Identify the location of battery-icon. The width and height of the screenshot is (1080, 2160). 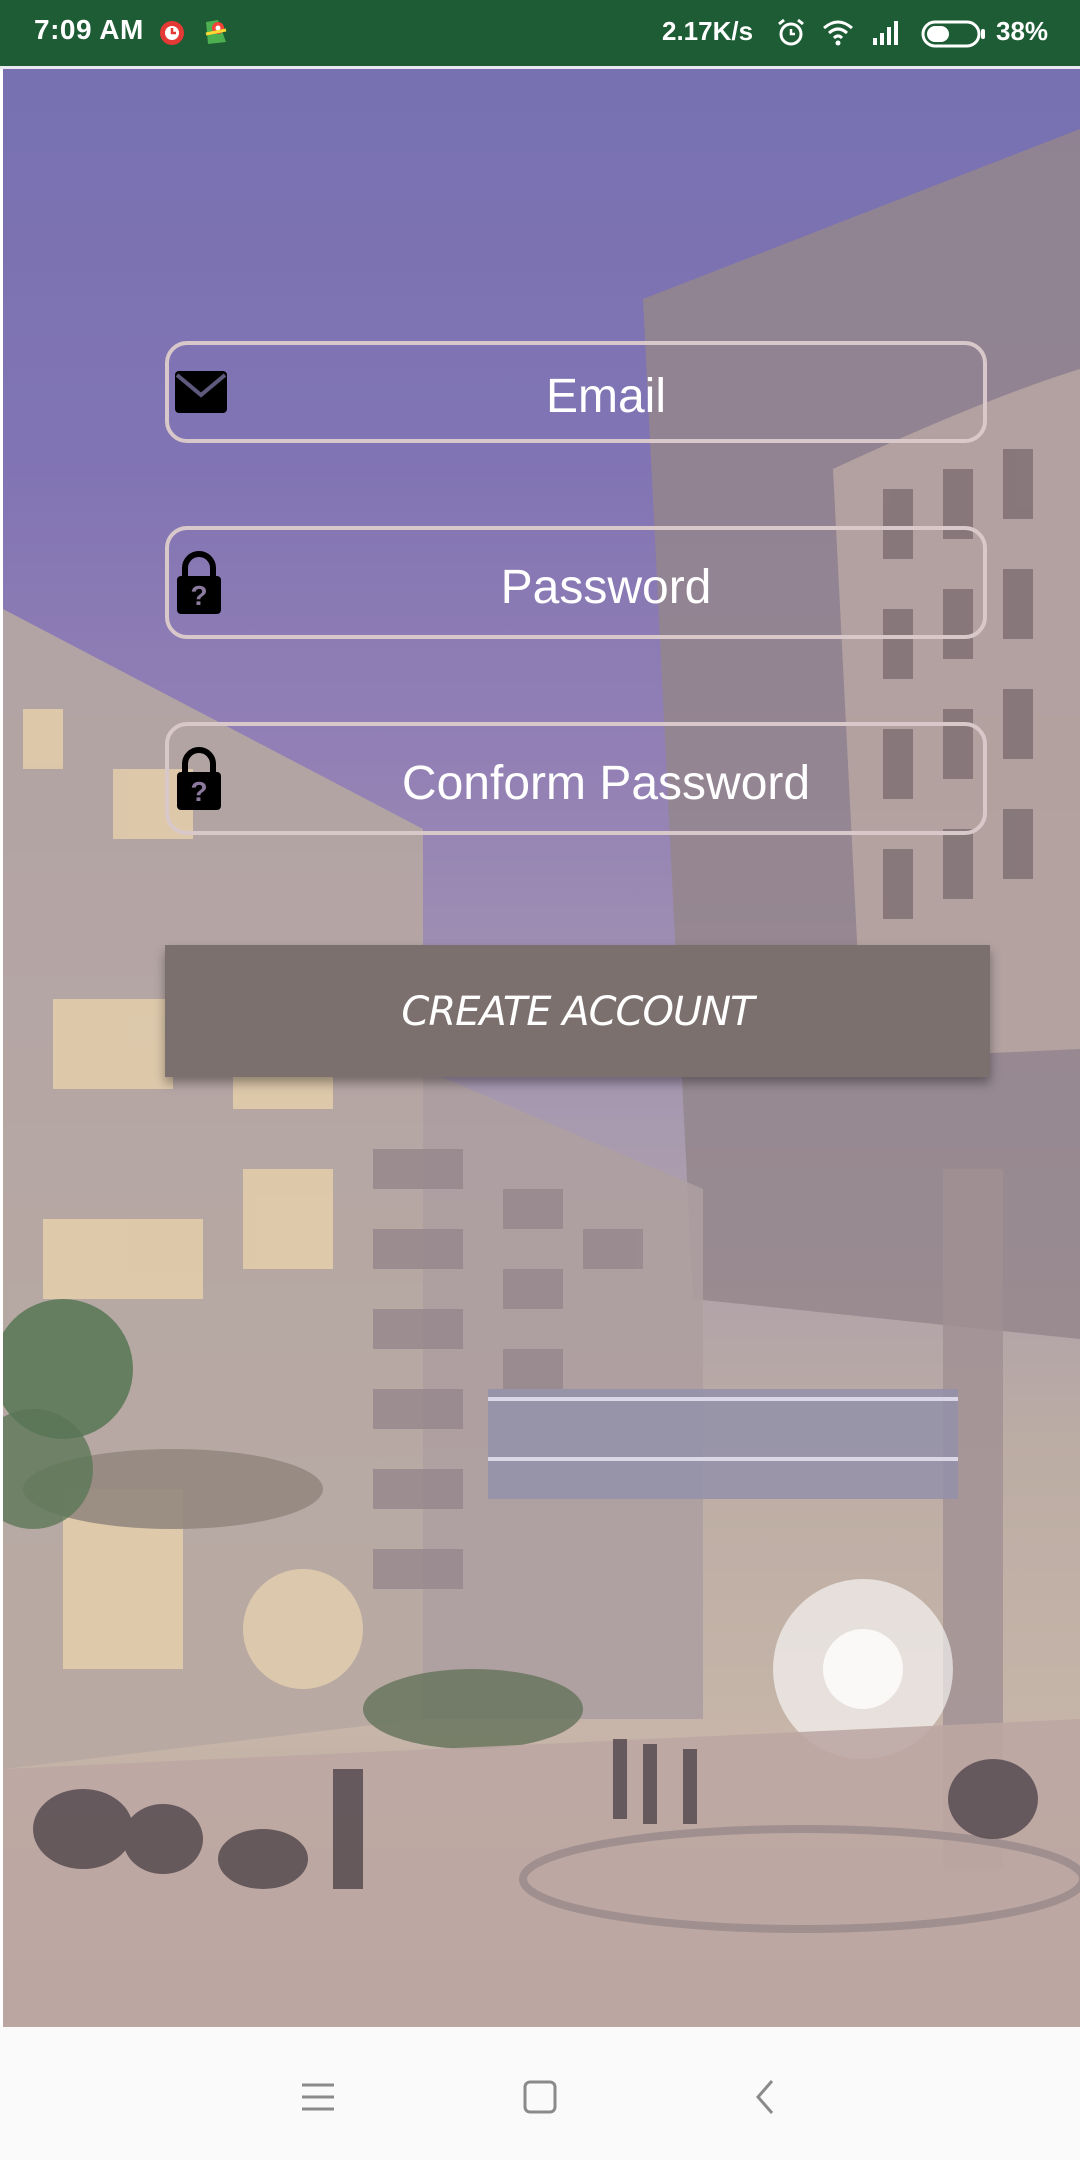
(953, 34).